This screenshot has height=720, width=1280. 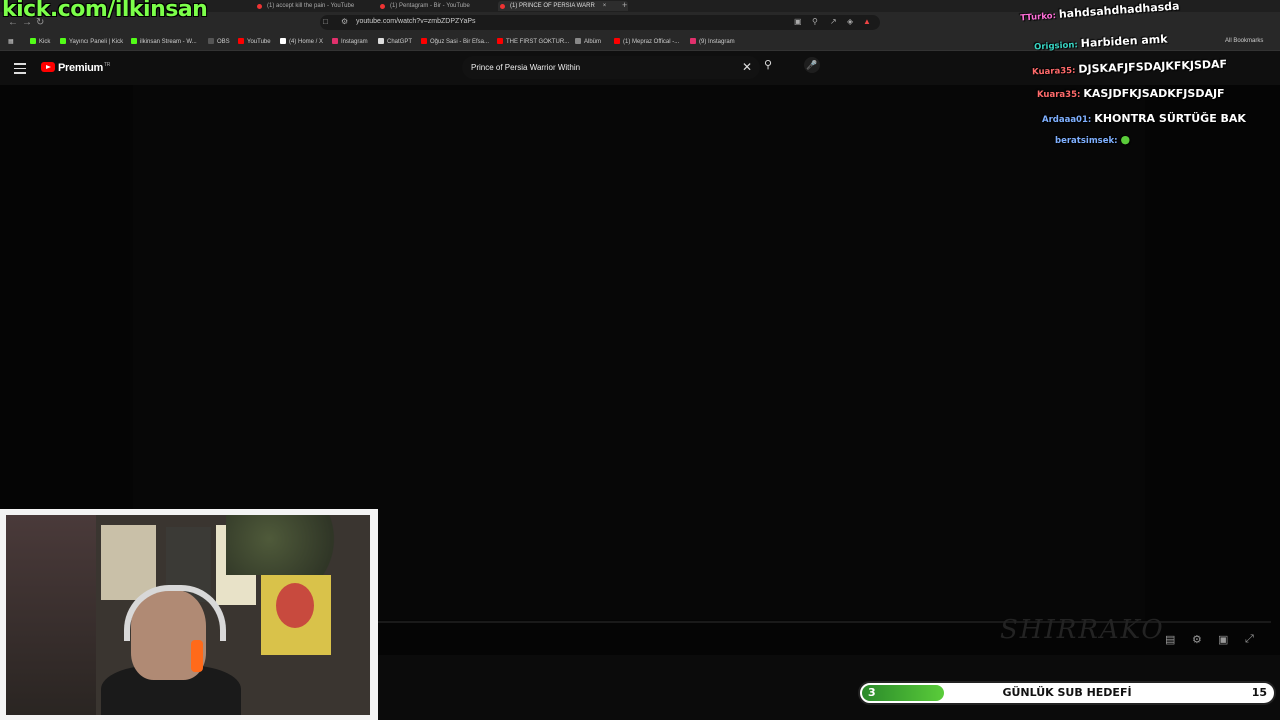 I want to click on sub-goal-target: 15, so click(x=1259, y=692).